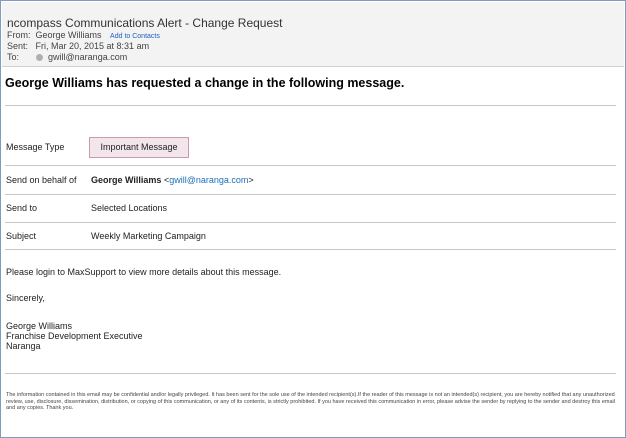 This screenshot has width=626, height=438. I want to click on to-row: To: gwill@naranga.com, so click(67, 57).